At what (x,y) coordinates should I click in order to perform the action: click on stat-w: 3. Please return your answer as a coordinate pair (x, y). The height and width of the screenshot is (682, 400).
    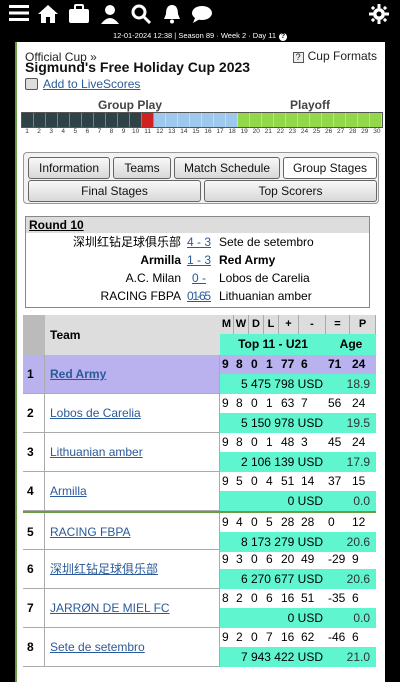
    Looking at the image, I should click on (239, 559).